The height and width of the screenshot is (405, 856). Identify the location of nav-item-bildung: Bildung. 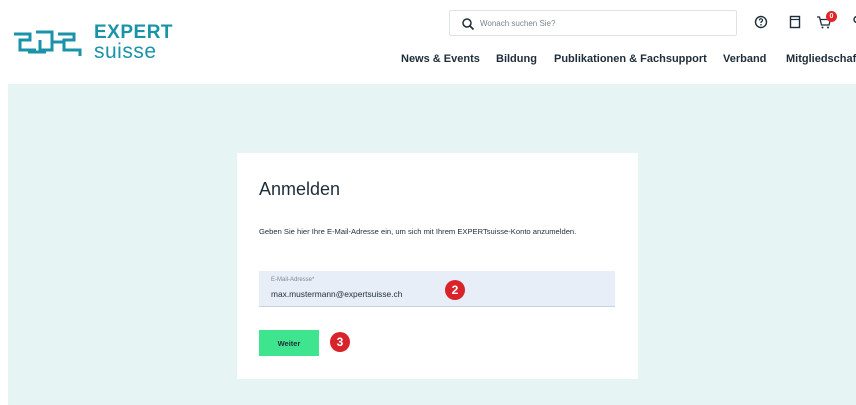
(516, 59).